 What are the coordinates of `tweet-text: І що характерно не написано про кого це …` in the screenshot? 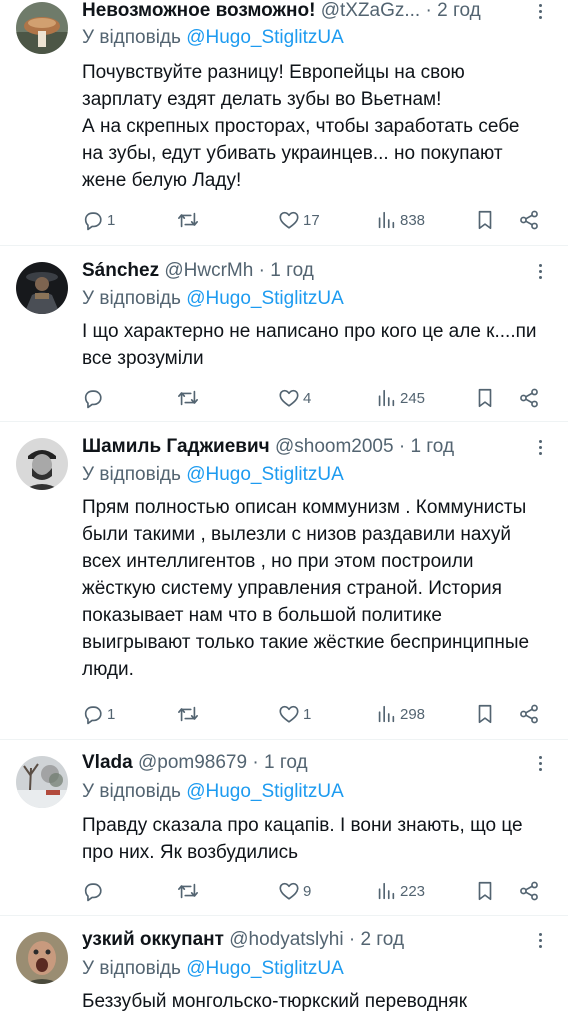 It's located at (309, 345).